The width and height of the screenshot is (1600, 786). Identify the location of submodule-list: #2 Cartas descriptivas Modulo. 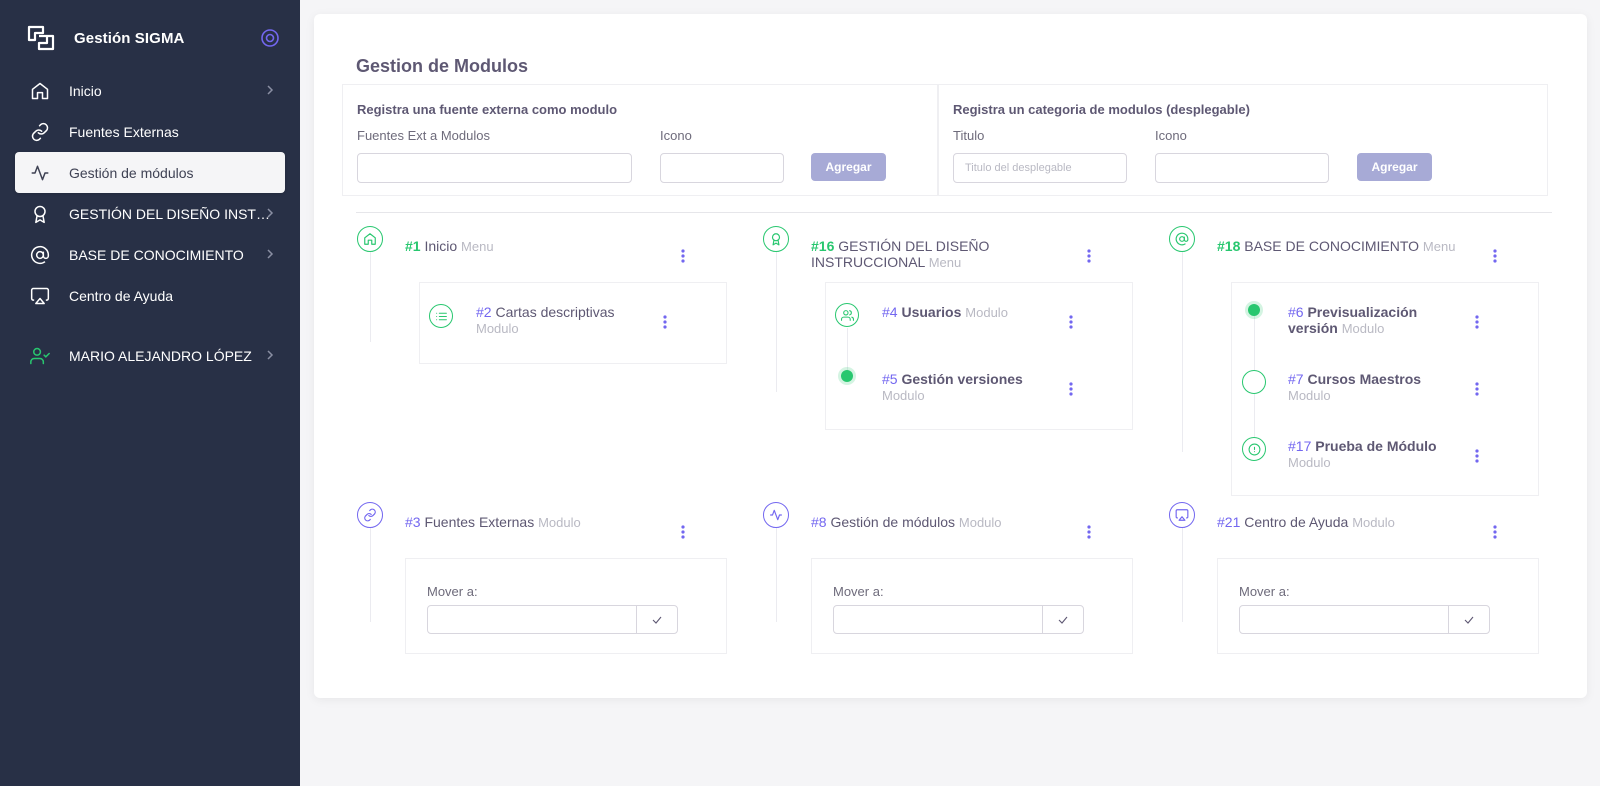
(573, 323).